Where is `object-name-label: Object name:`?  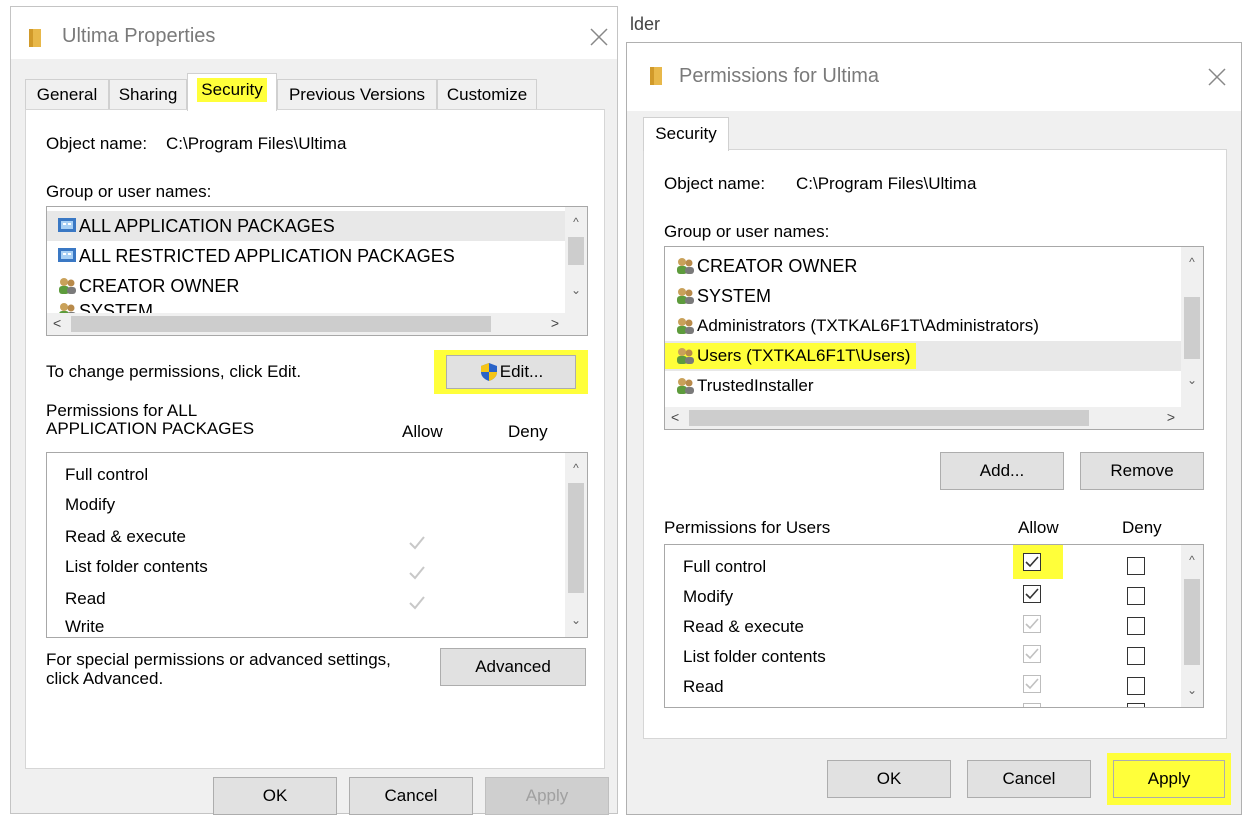
object-name-label: Object name: is located at coordinates (715, 183).